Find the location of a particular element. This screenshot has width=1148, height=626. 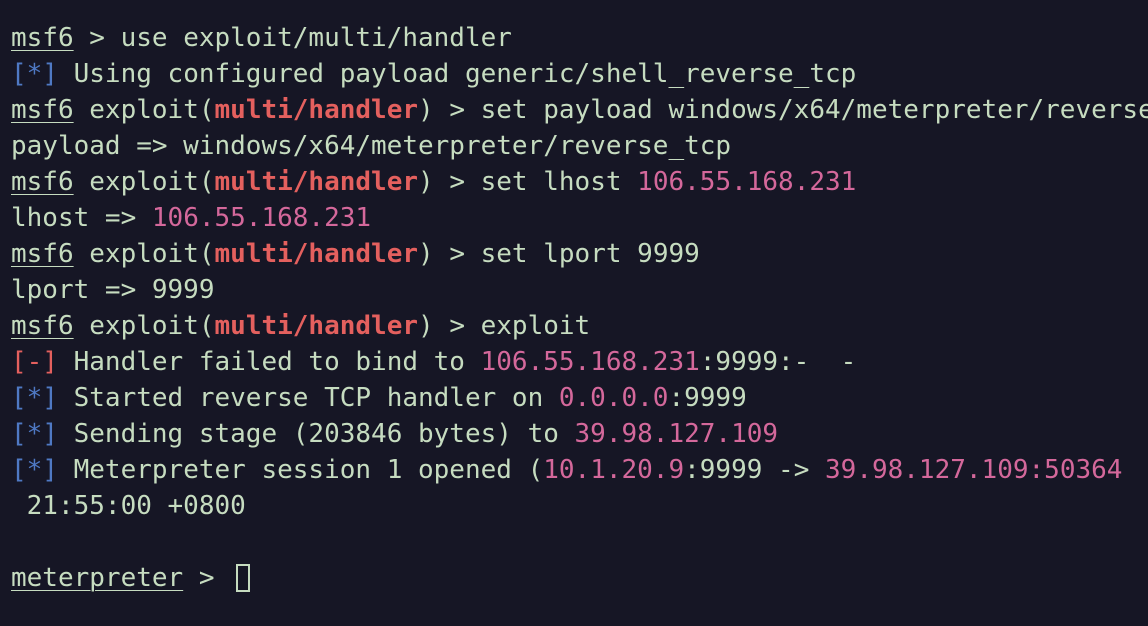

meterpreter-prompt: meterpreter is located at coordinates (97, 578).